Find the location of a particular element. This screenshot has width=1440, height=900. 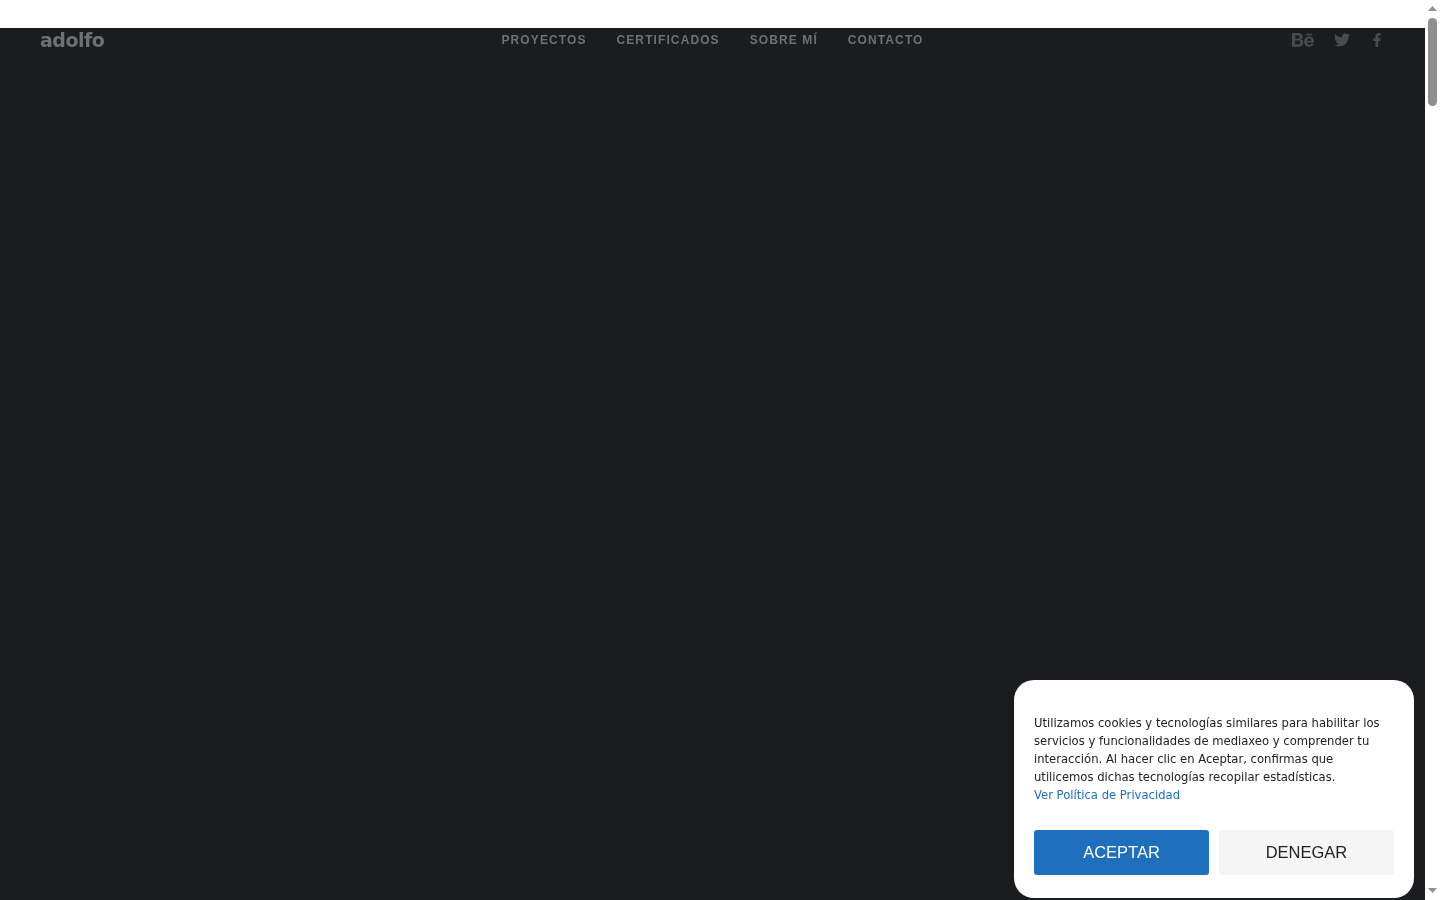

cookie-message: Utilizamos cookies y tecnologías similares para habilitar los servicios y funcionalidades de mediaxeo y comprender tu interacción. Al hacer clic en Aceptar, confirmas que utilicemos dichas tecnologías recopilar estadísticas. Ver Política de Privacidad is located at coordinates (1207, 759).